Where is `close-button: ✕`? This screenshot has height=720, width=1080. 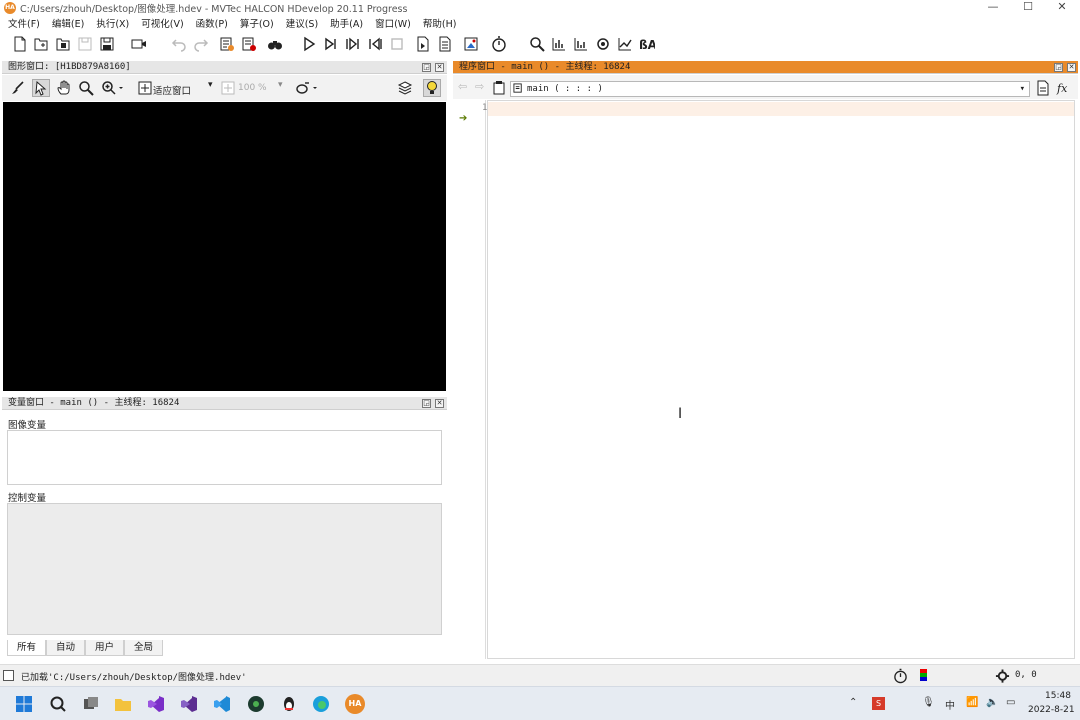
close-button: ✕ is located at coordinates (1062, 7).